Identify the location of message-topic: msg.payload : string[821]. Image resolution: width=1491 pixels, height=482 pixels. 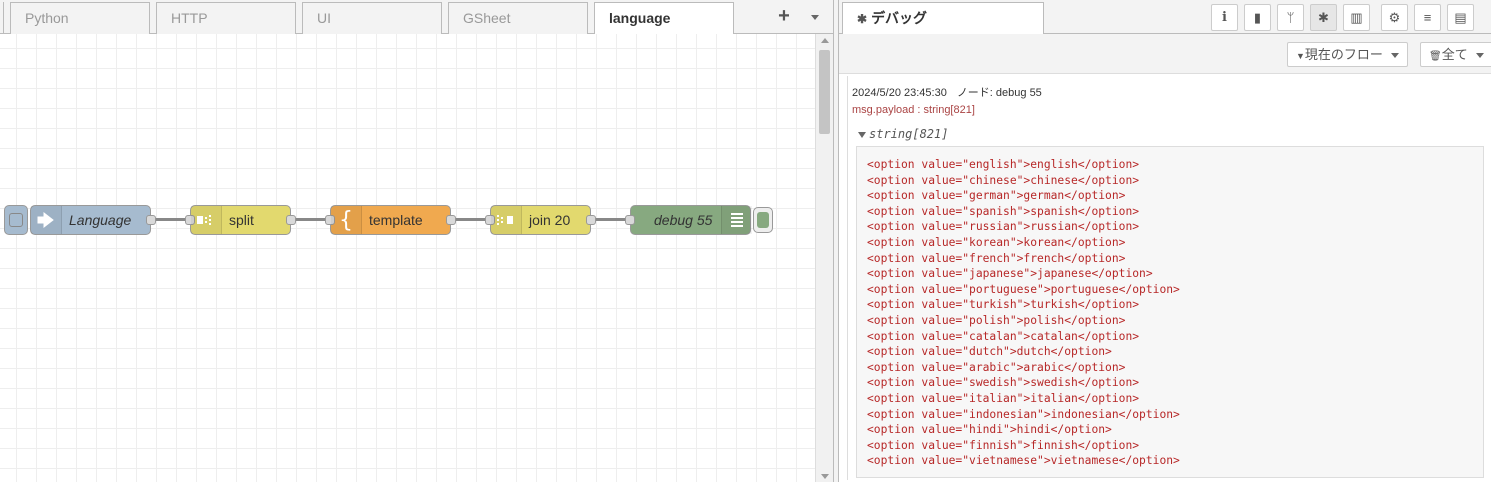
(913, 110).